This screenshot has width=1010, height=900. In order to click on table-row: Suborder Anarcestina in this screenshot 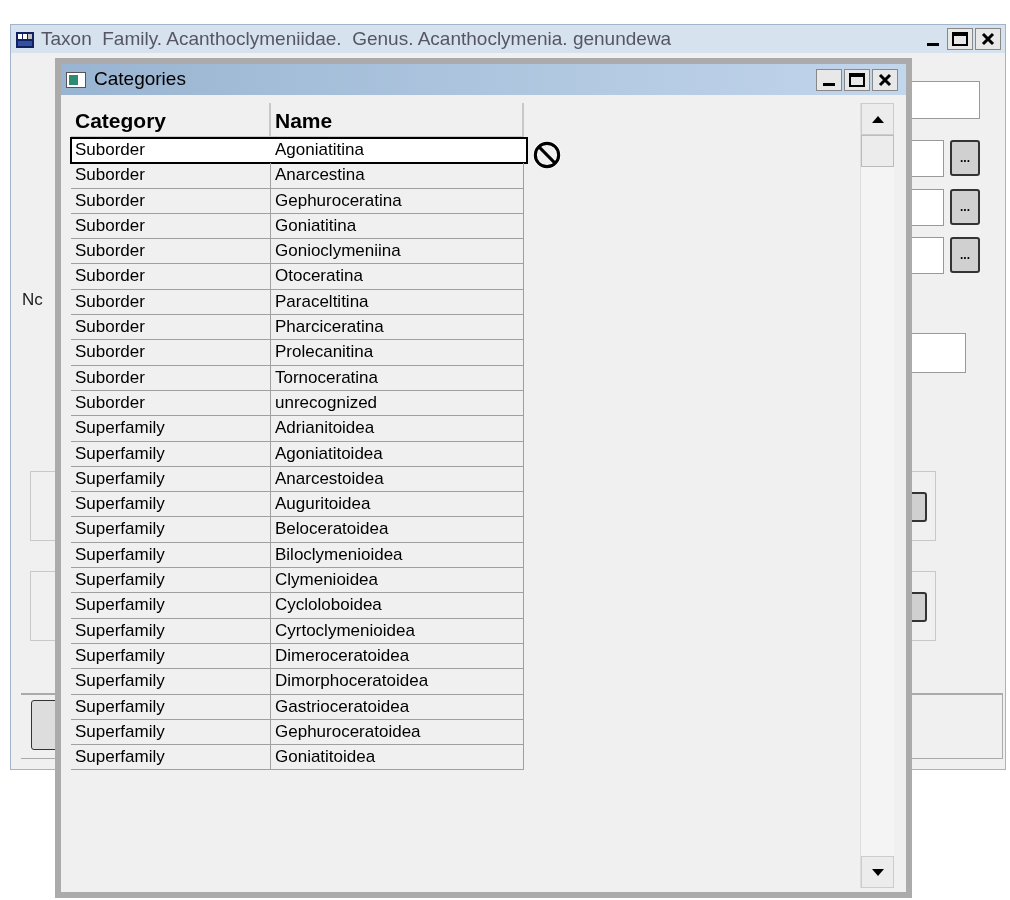, I will do `click(298, 176)`.